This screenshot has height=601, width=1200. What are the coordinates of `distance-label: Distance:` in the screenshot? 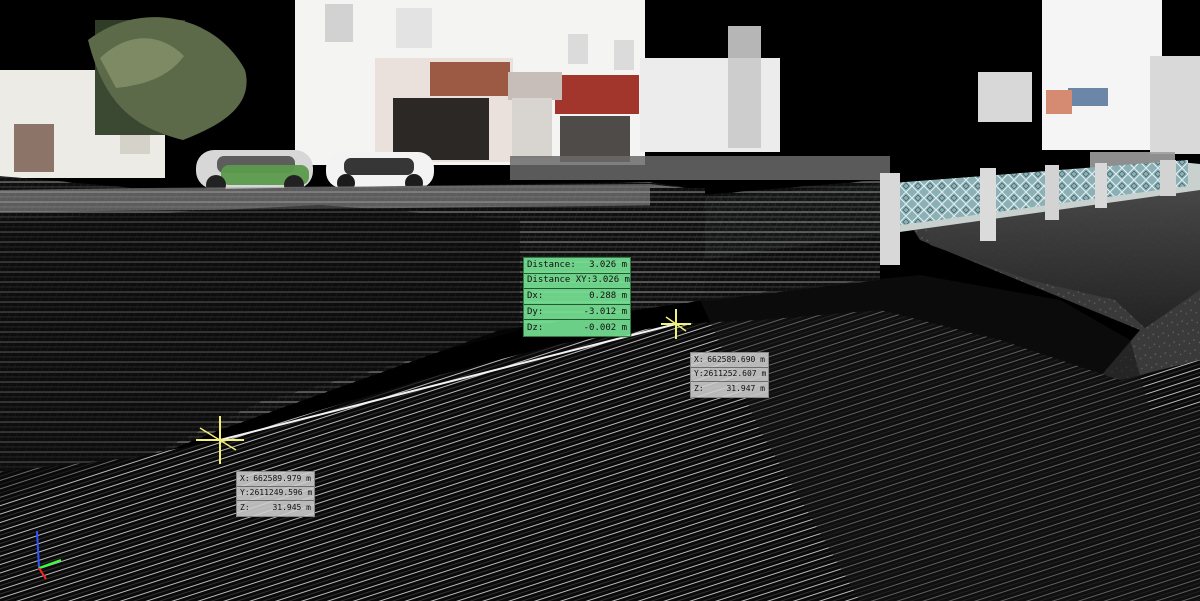 It's located at (551, 264).